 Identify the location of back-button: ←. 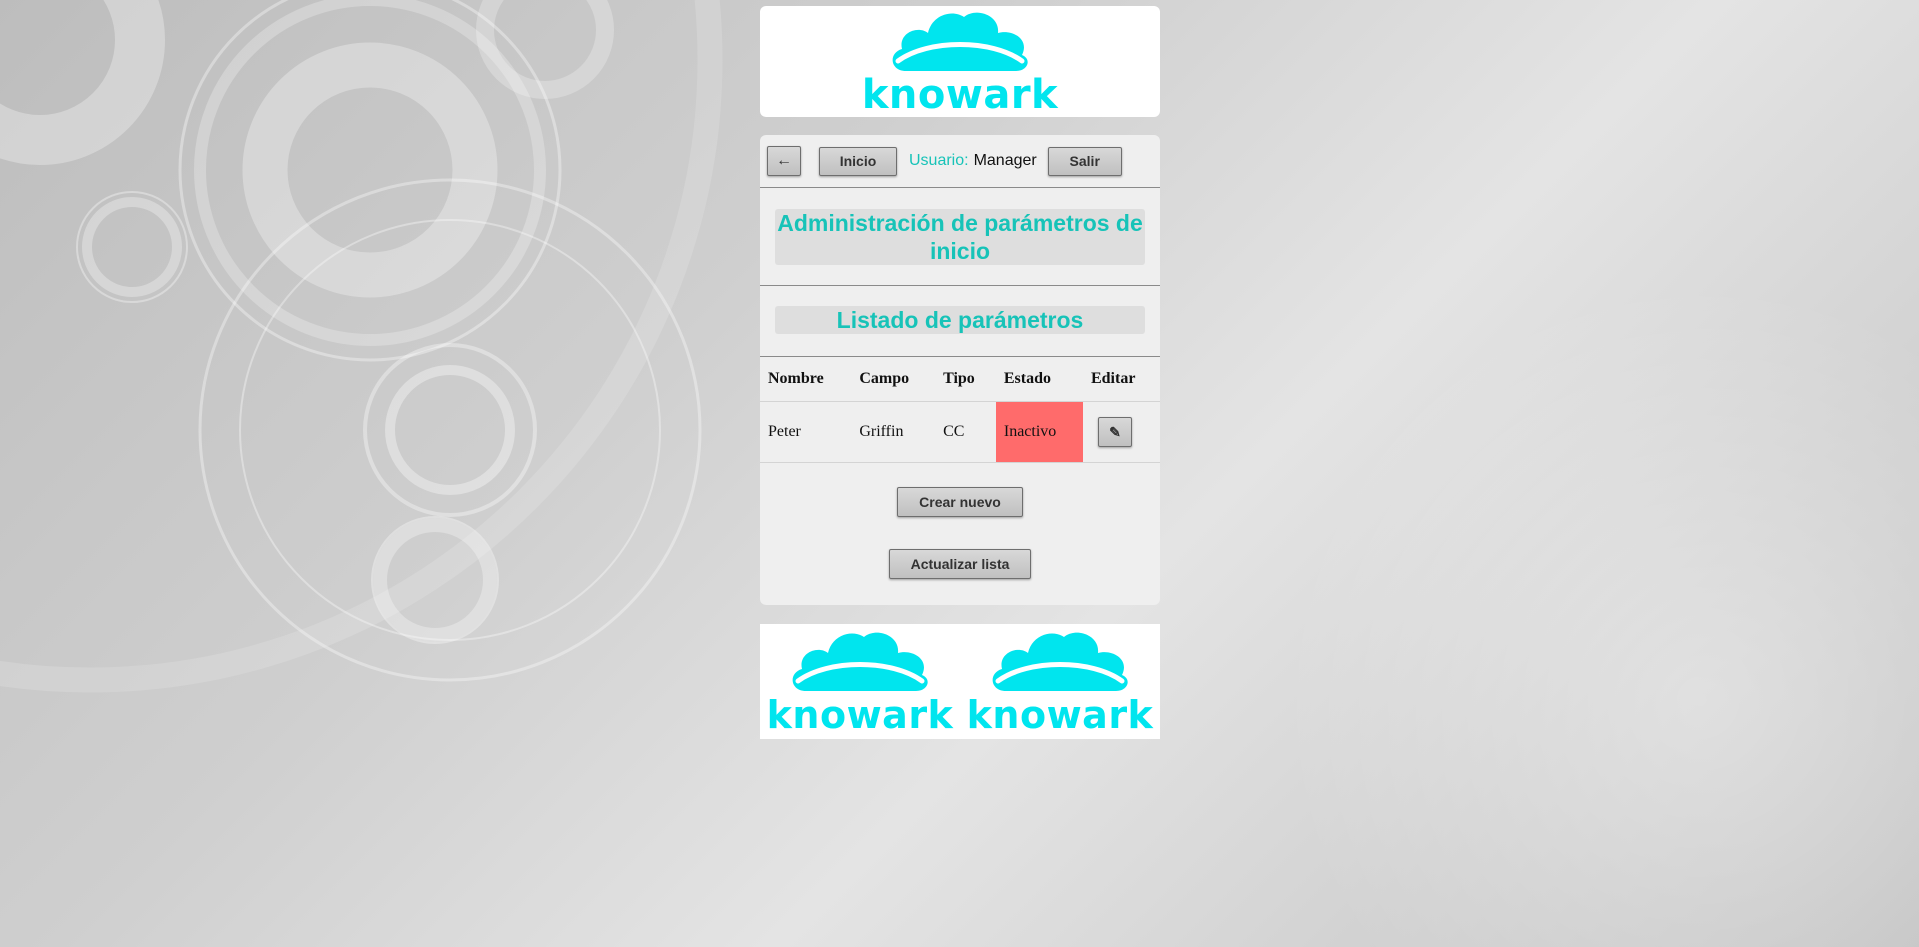
(784, 161).